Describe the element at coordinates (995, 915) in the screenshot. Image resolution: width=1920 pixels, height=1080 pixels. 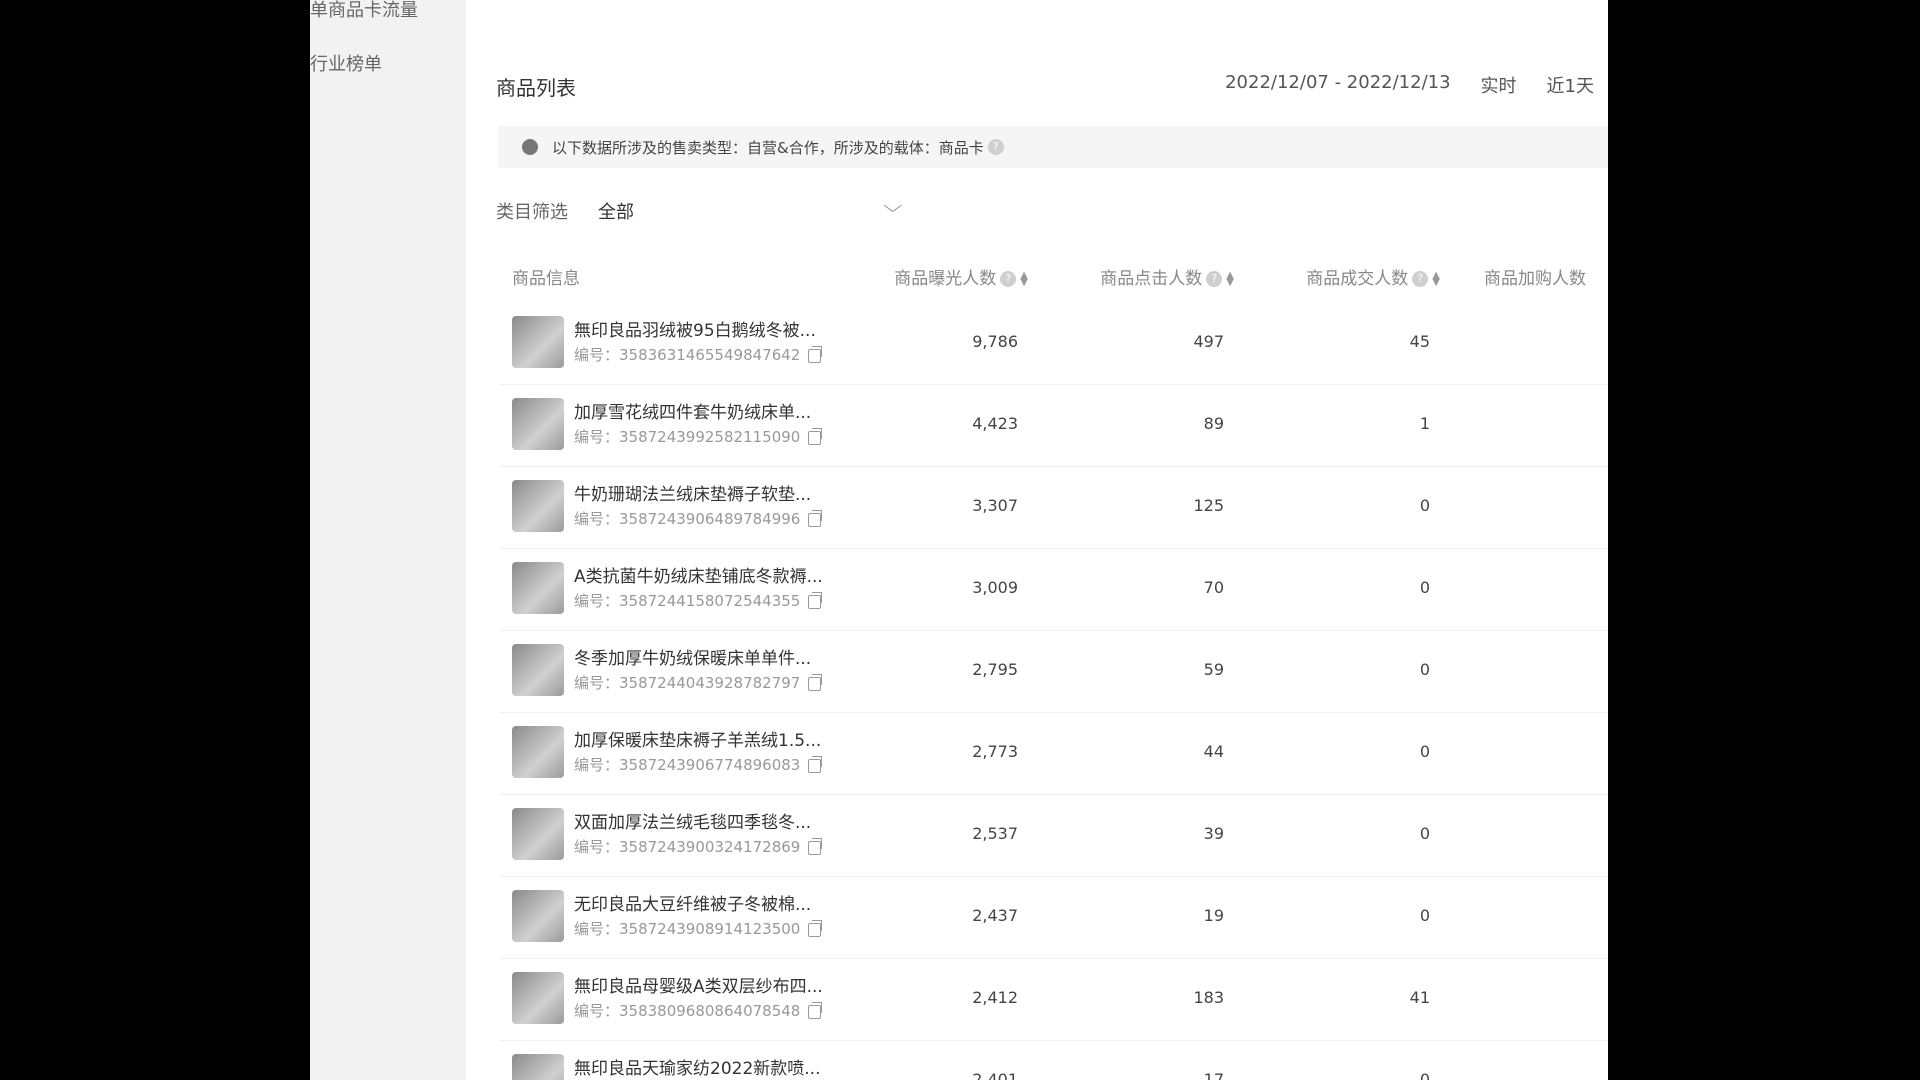
I see `exposure-value: 2,437` at that location.